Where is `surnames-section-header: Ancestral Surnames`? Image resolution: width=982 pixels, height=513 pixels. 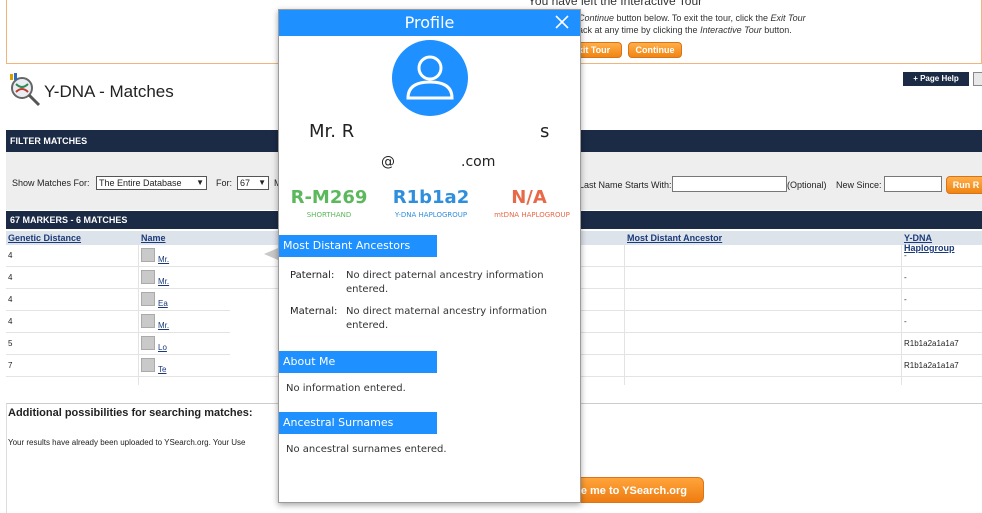
surnames-section-header: Ancestral Surnames is located at coordinates (358, 423).